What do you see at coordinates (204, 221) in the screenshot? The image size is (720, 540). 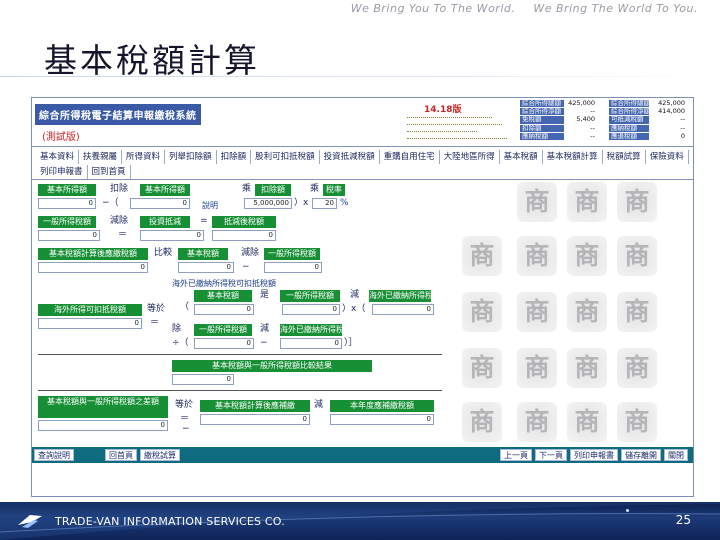 I see `op-equals: =` at bounding box center [204, 221].